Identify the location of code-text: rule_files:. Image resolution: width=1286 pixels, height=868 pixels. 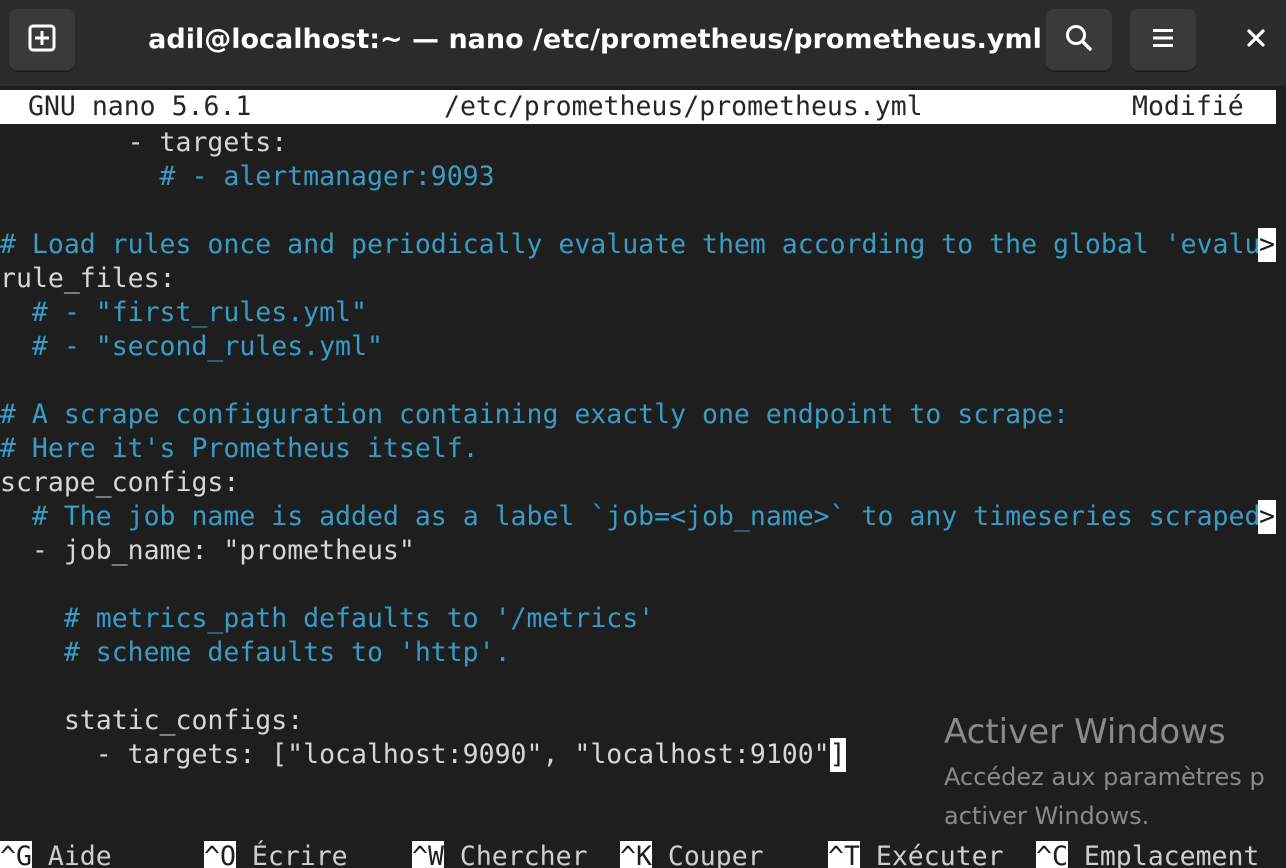
(88, 278).